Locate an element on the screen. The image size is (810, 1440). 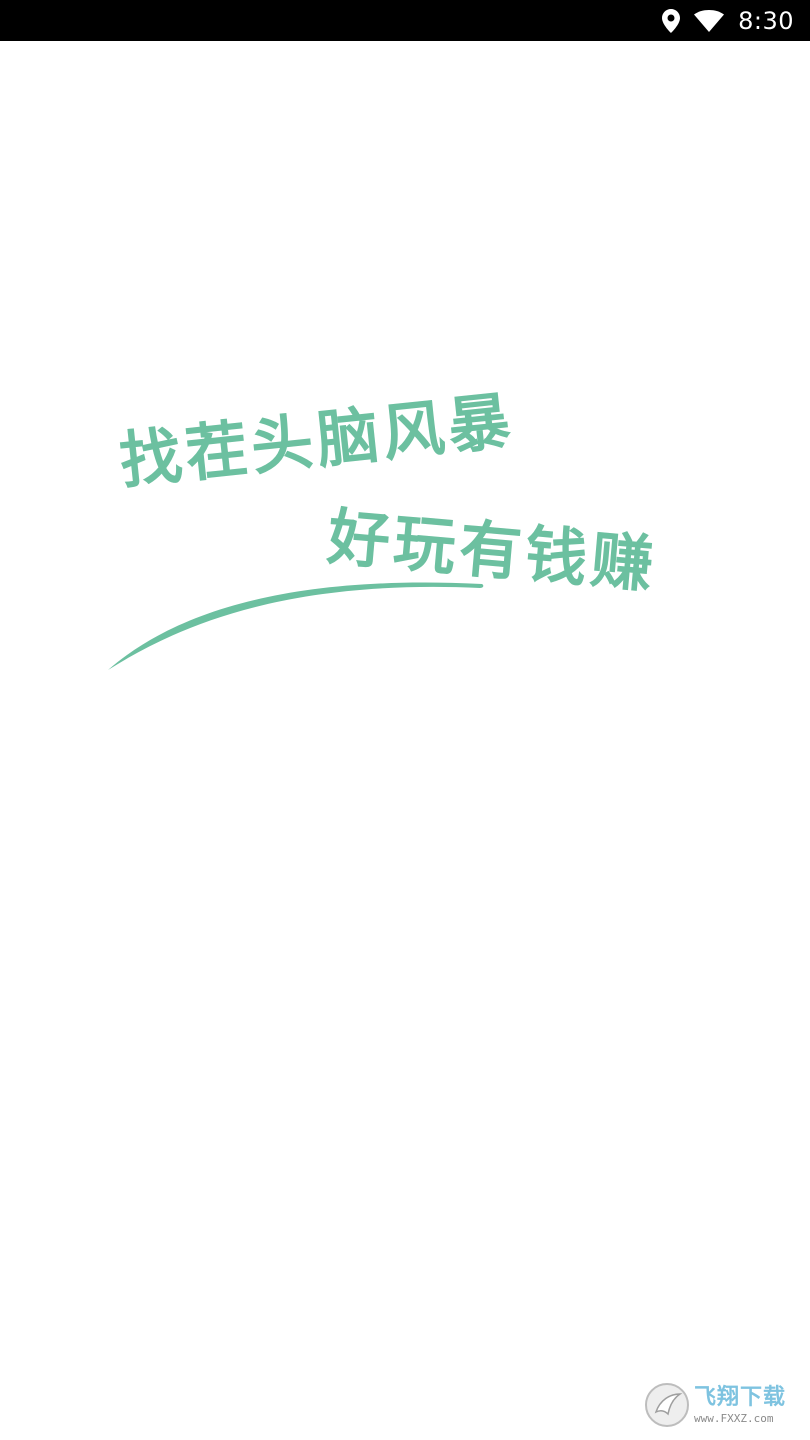
swoosh-decoration is located at coordinates (296, 626).